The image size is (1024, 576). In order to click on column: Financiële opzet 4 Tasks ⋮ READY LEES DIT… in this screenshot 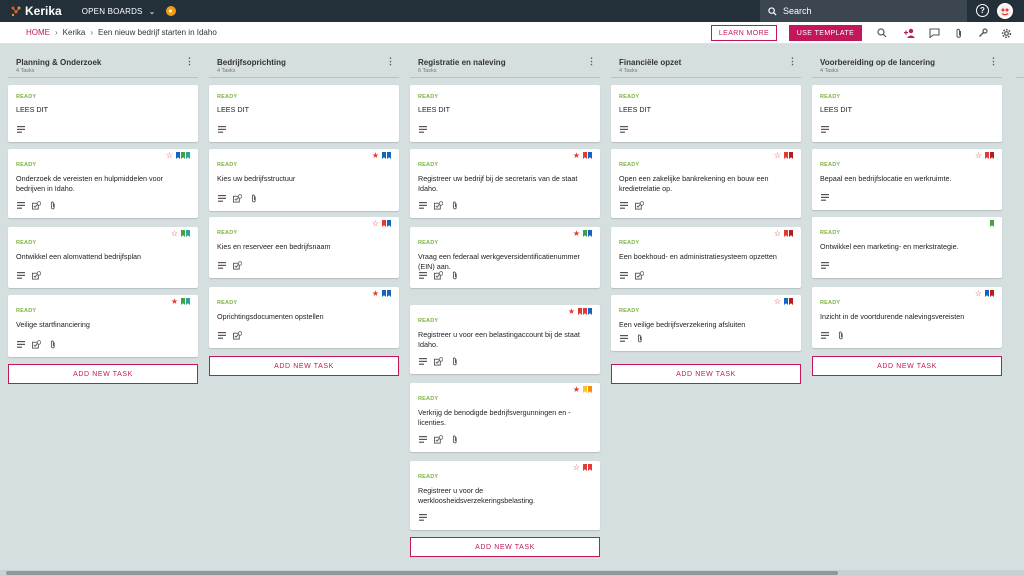, I will do `click(706, 217)`.